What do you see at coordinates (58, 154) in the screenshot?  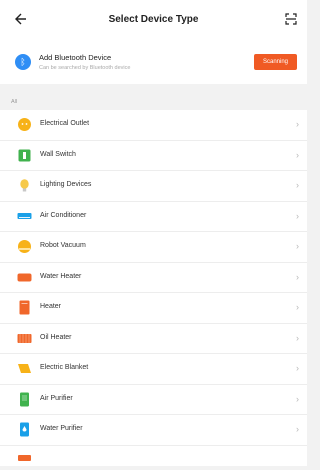 I see `device-label: Wall Switch` at bounding box center [58, 154].